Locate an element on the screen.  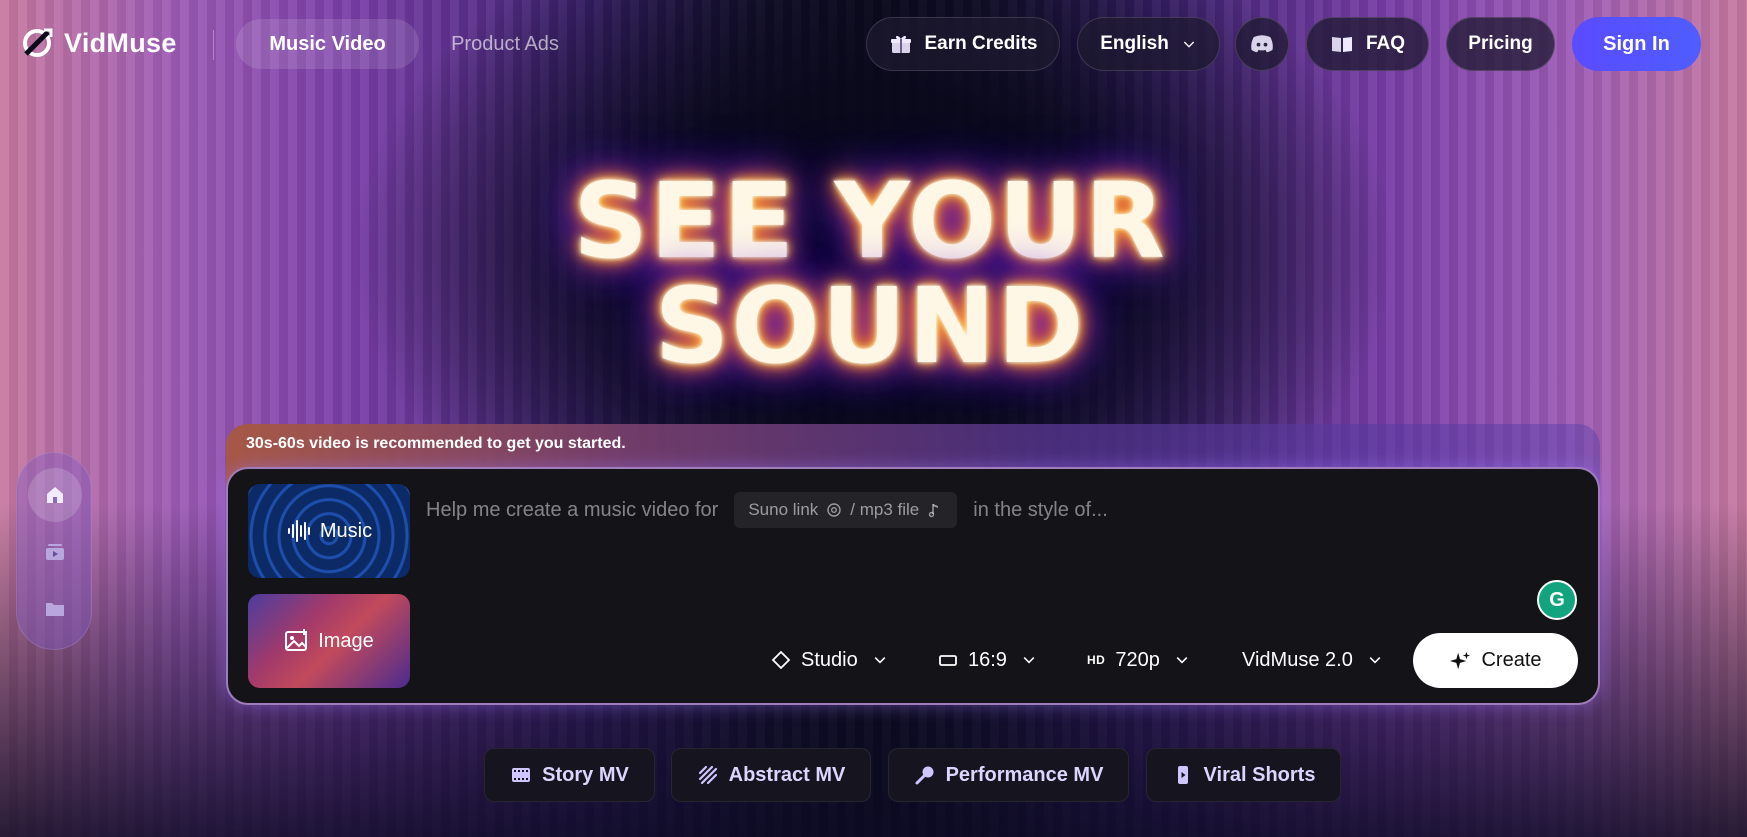
brand-logo: VidMuse is located at coordinates (98, 43).